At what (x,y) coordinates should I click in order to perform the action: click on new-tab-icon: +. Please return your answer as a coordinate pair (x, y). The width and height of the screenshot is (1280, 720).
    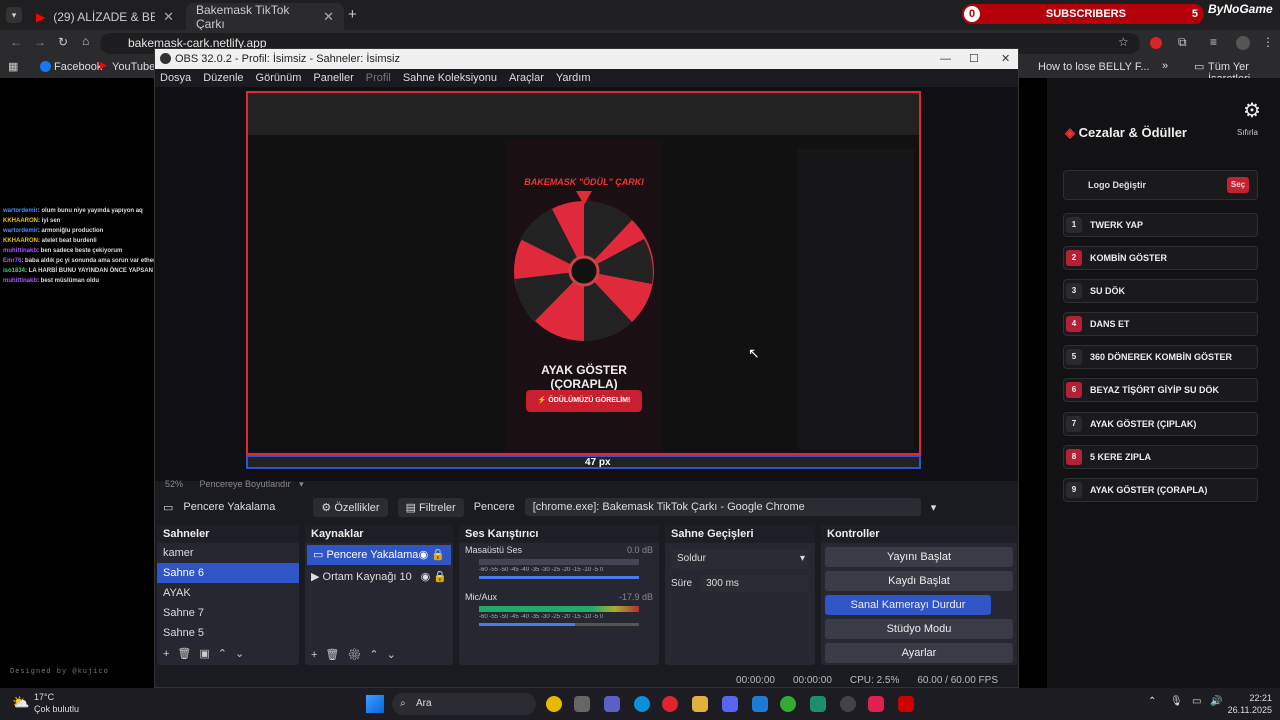
    Looking at the image, I should click on (352, 14).